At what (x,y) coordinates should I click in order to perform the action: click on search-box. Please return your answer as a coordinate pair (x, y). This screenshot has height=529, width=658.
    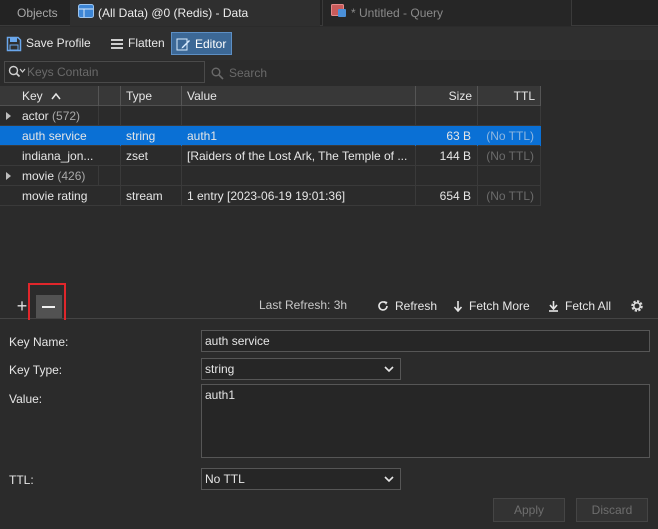
    Looking at the image, I should click on (104, 72).